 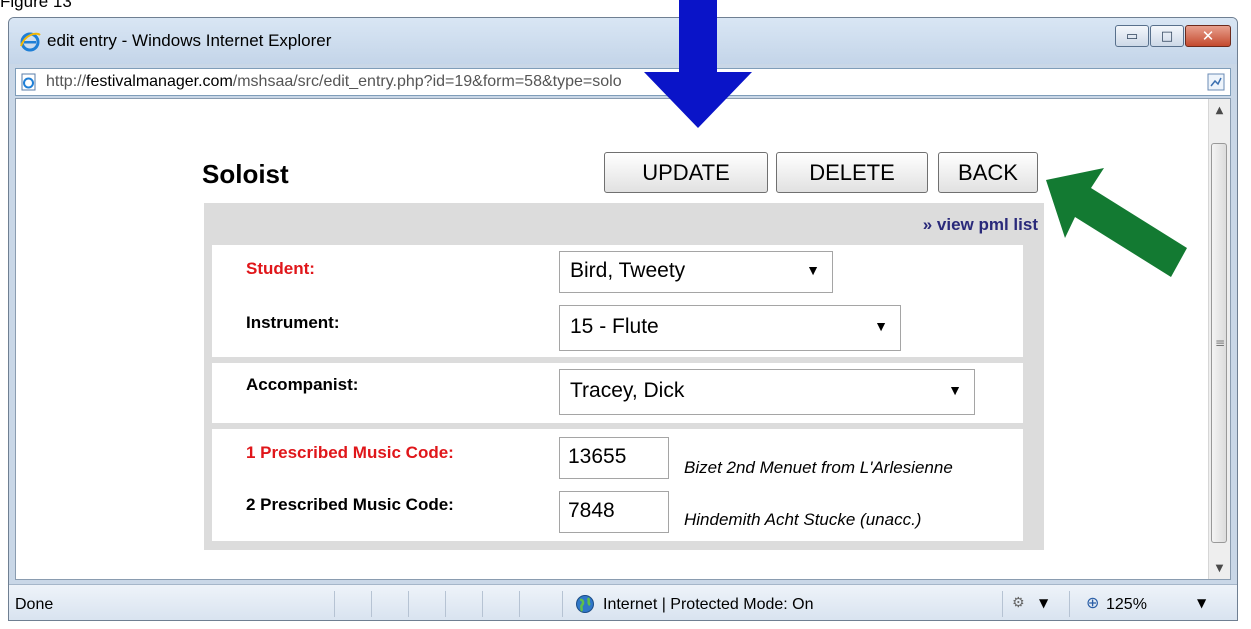 What do you see at coordinates (767, 392) in the screenshot?
I see `accompanist-select: Tracey, Dick ▼` at bounding box center [767, 392].